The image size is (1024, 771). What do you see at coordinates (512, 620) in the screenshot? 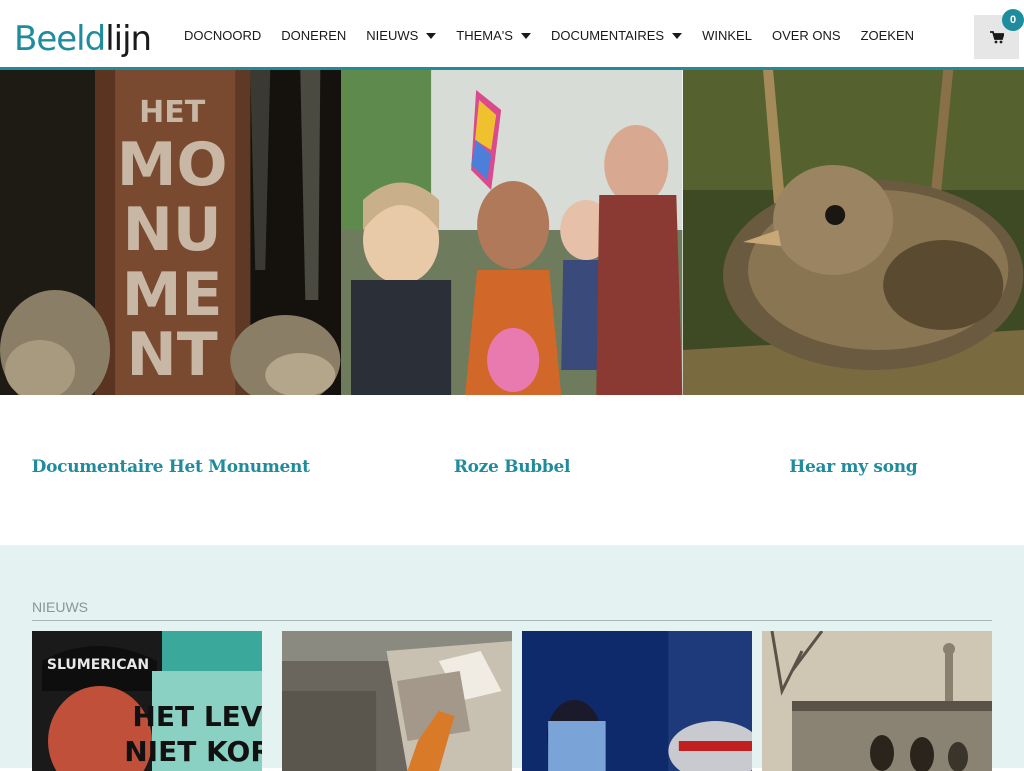
I see `news-divider` at bounding box center [512, 620].